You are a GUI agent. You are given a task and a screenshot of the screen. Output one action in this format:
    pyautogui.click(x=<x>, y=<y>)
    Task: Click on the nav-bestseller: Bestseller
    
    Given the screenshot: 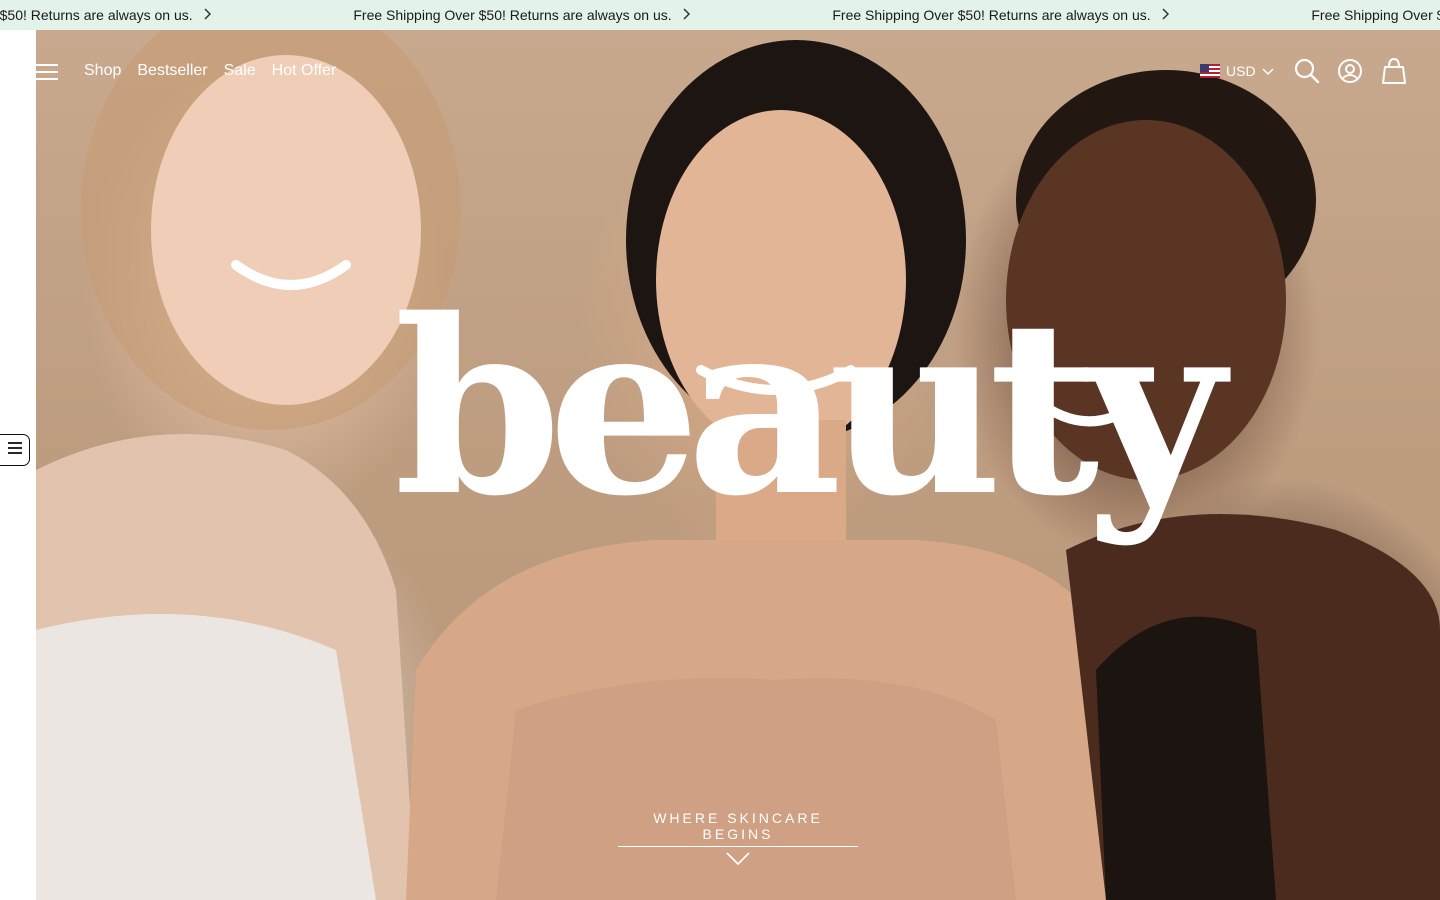 What is the action you would take?
    pyautogui.click(x=172, y=71)
    